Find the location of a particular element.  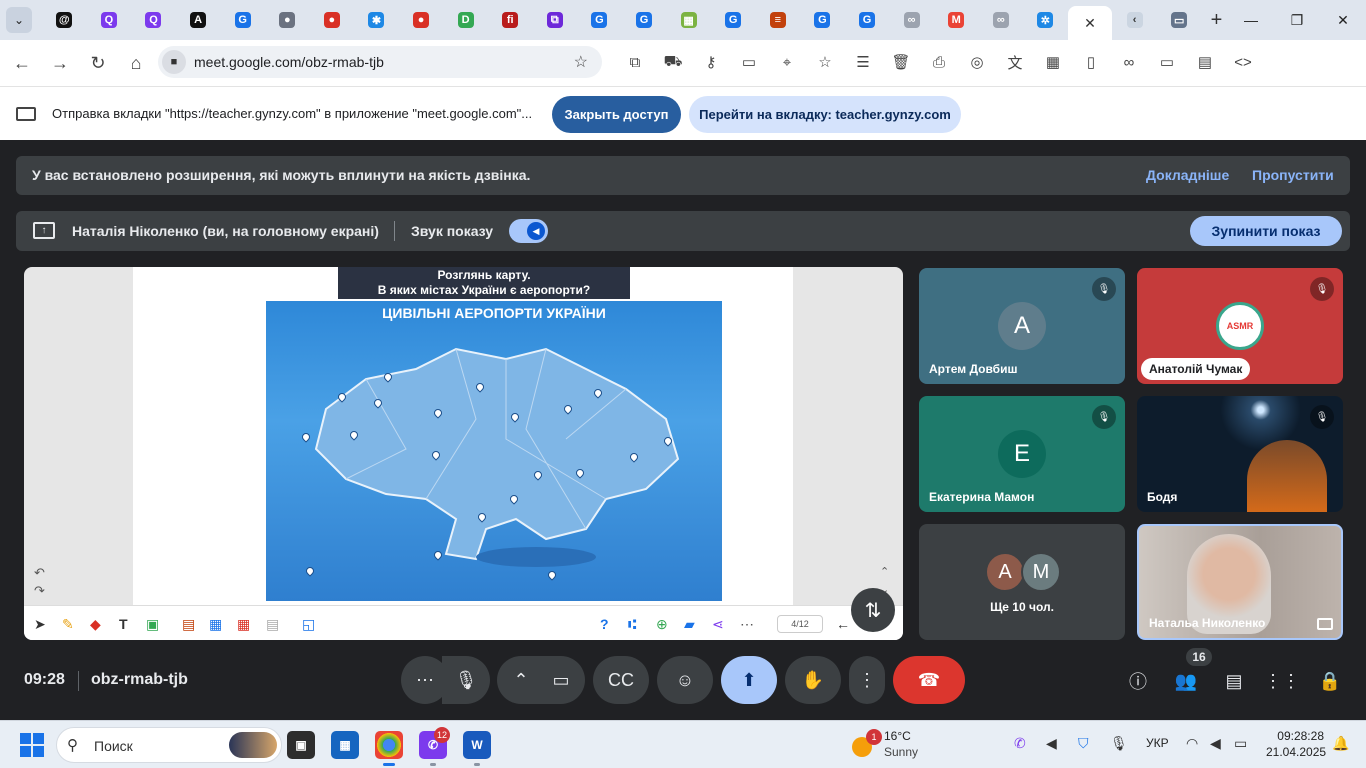

blocks-tool-icon: ▦ is located at coordinates (215, 624).